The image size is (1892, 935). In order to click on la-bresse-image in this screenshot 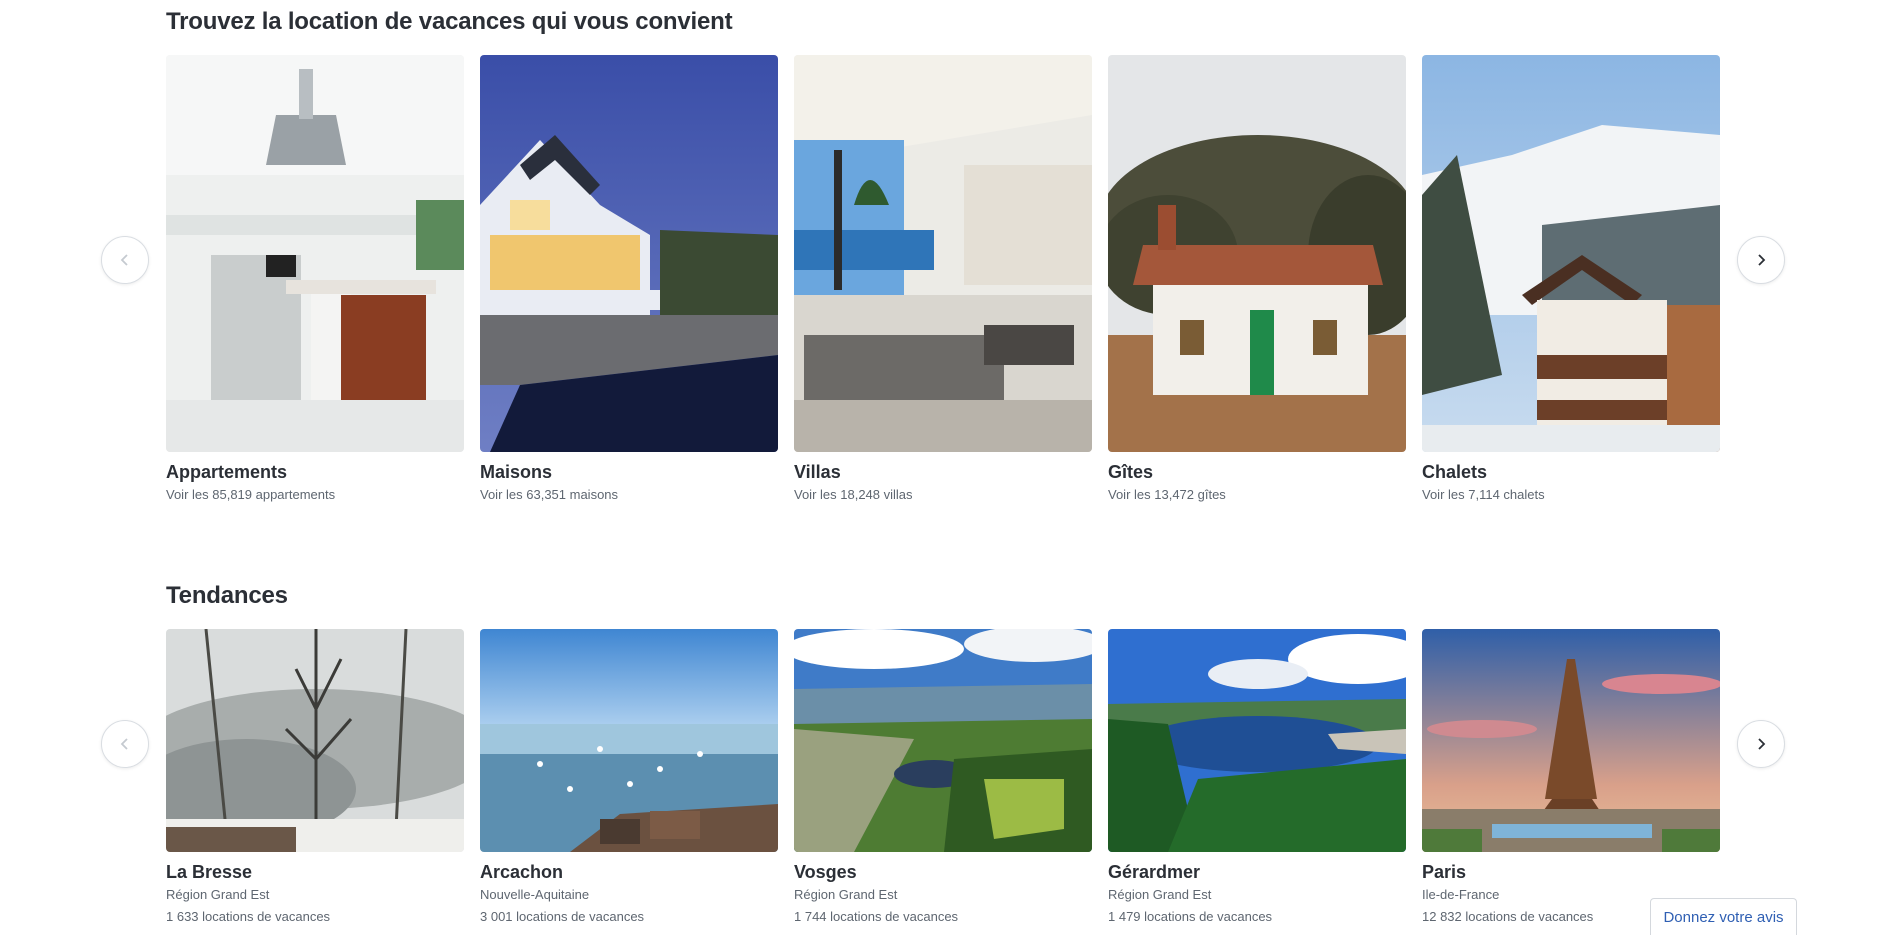, I will do `click(315, 740)`.